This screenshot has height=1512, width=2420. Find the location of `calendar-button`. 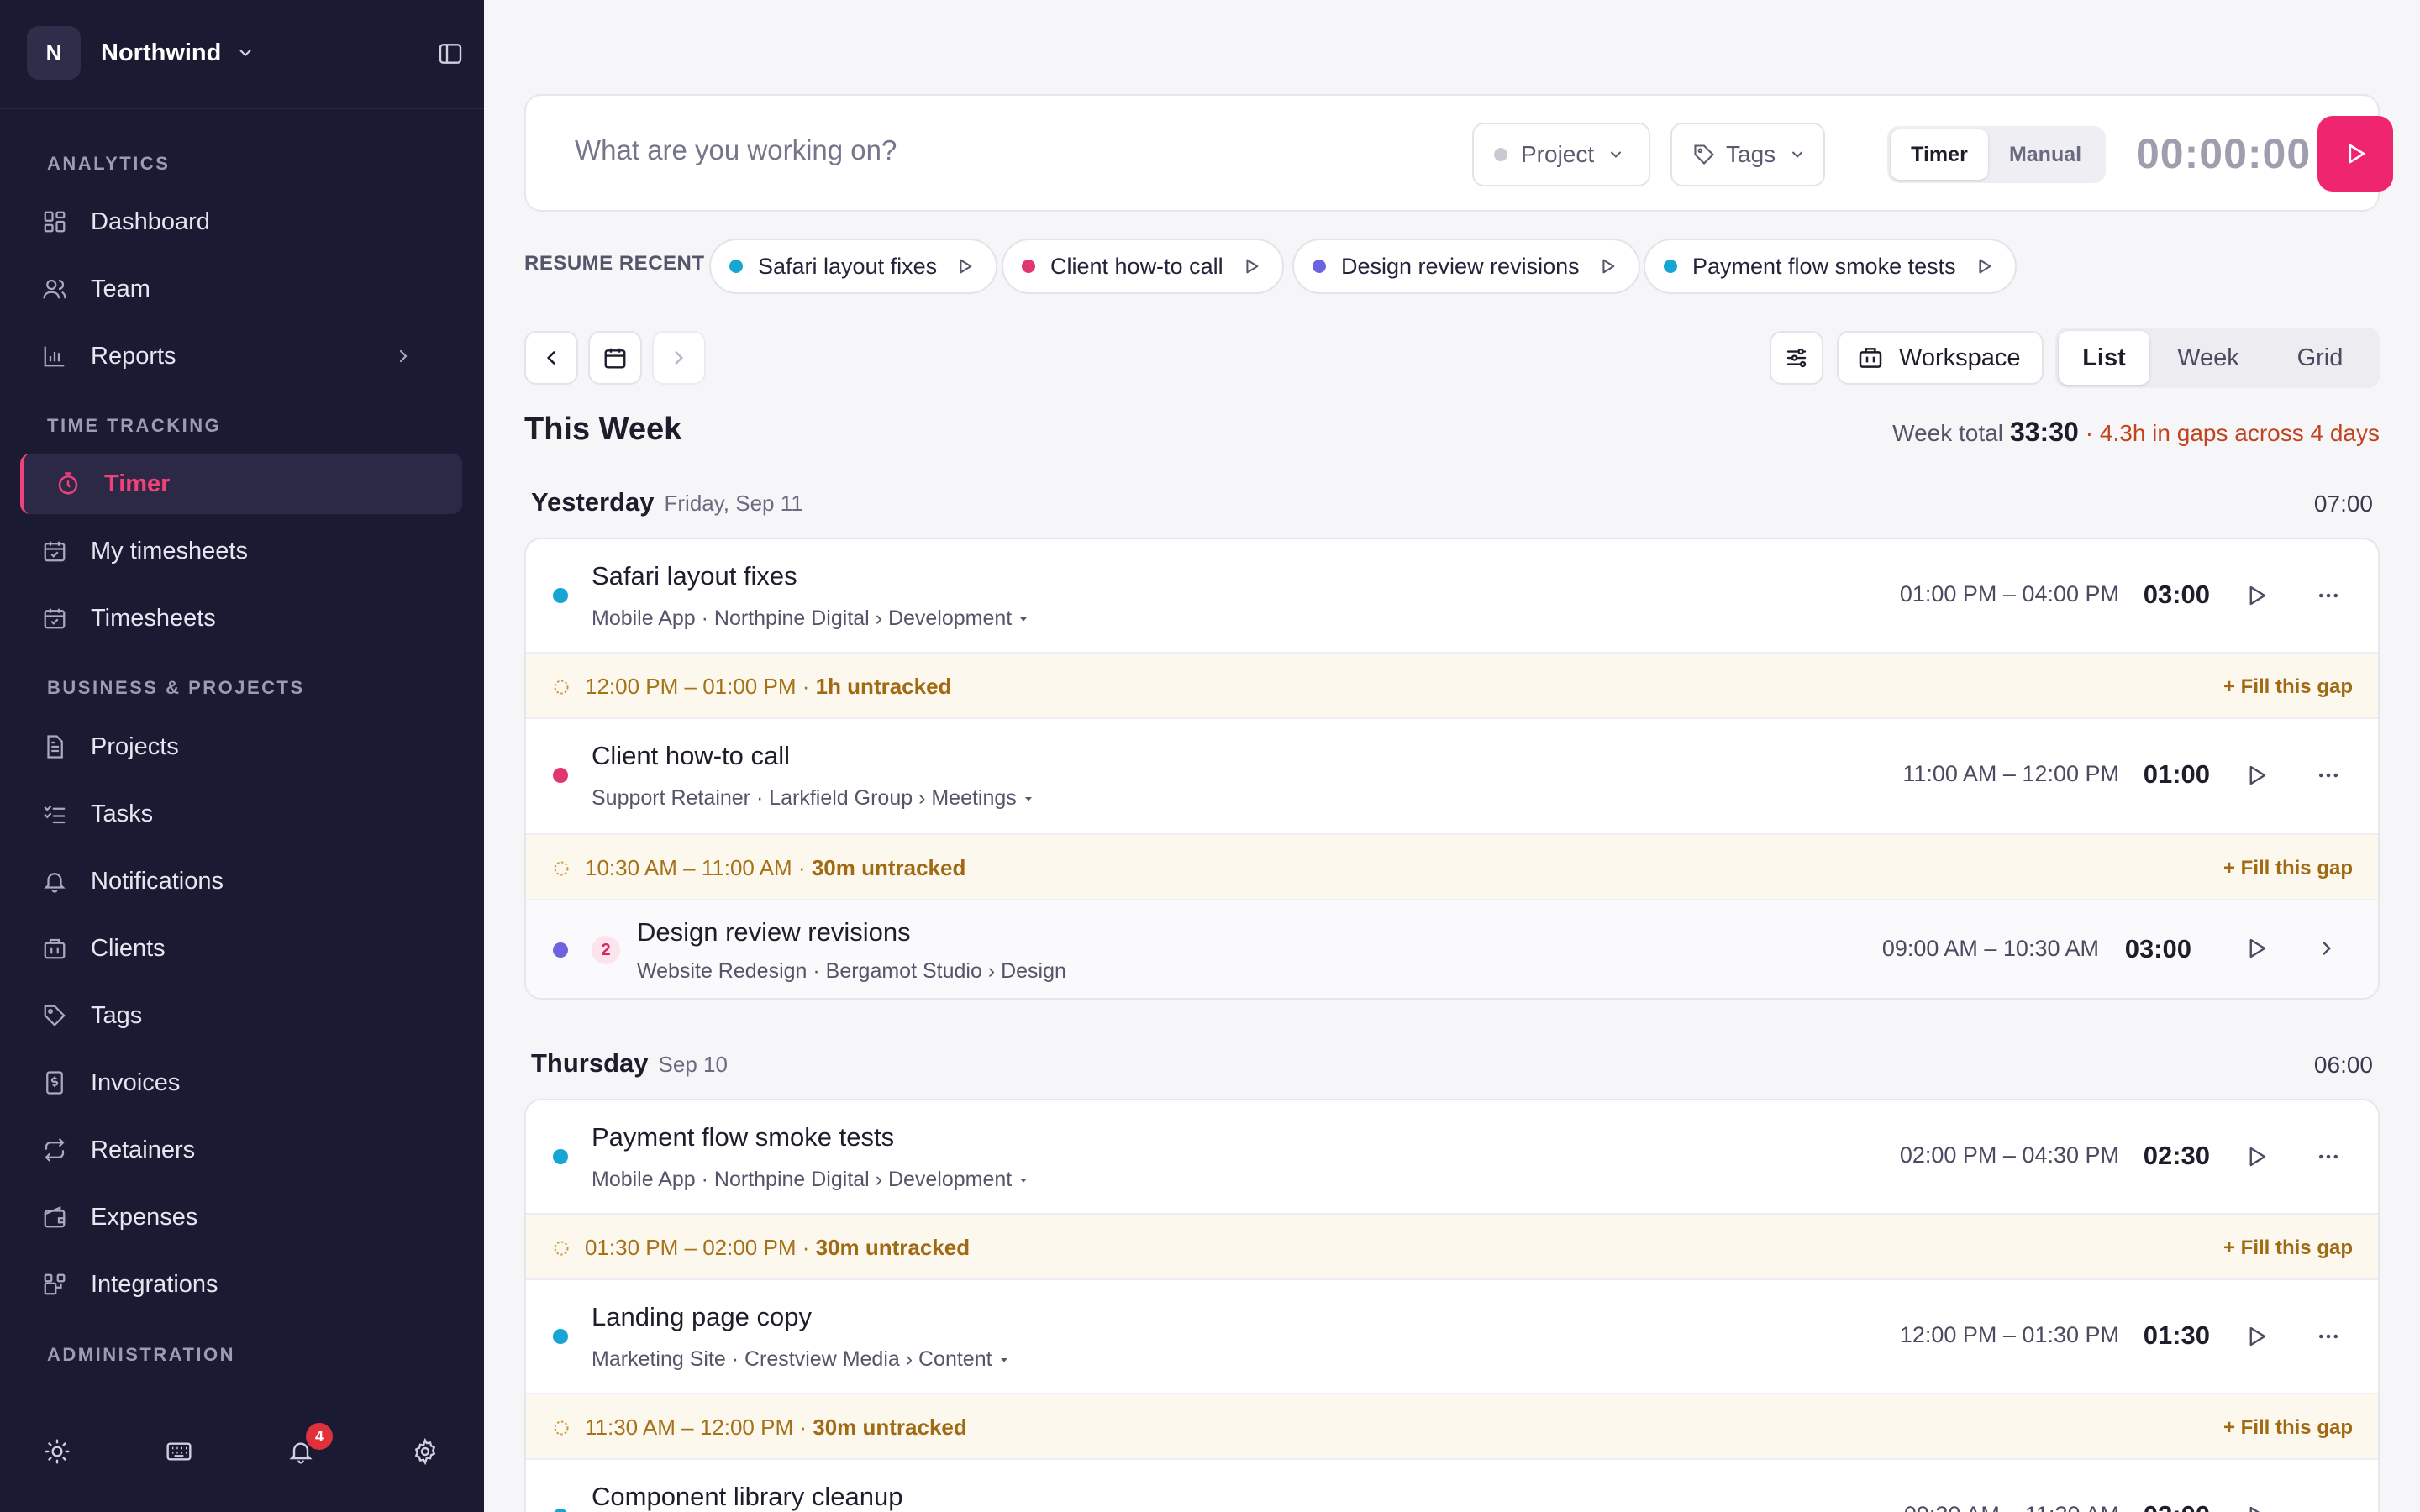

calendar-button is located at coordinates (615, 358).